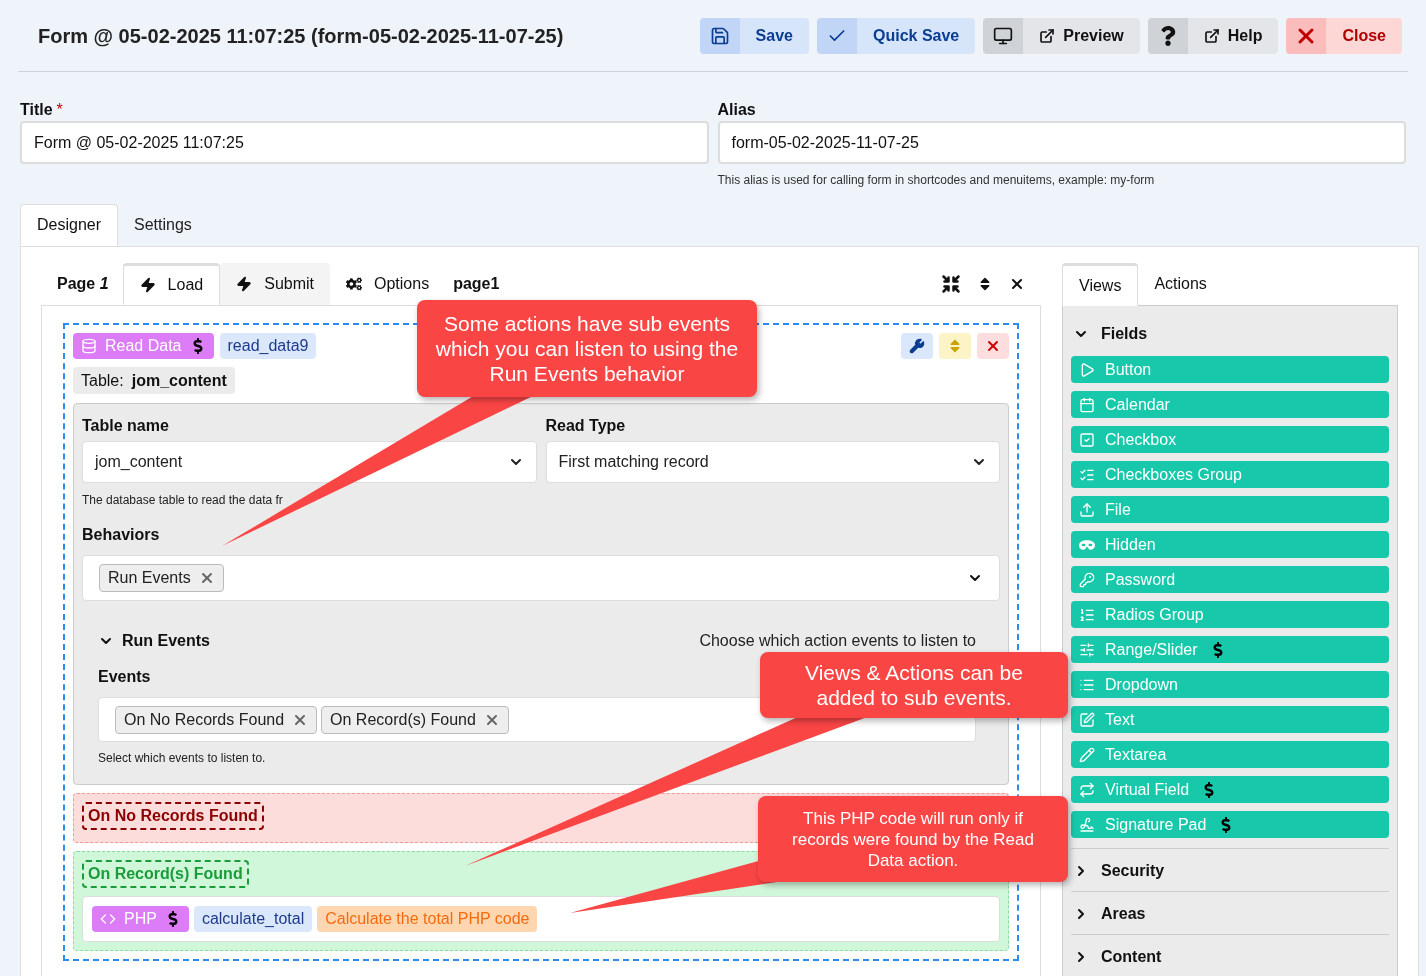 This screenshot has height=976, width=1426. What do you see at coordinates (1100, 284) in the screenshot?
I see `tab: Views` at bounding box center [1100, 284].